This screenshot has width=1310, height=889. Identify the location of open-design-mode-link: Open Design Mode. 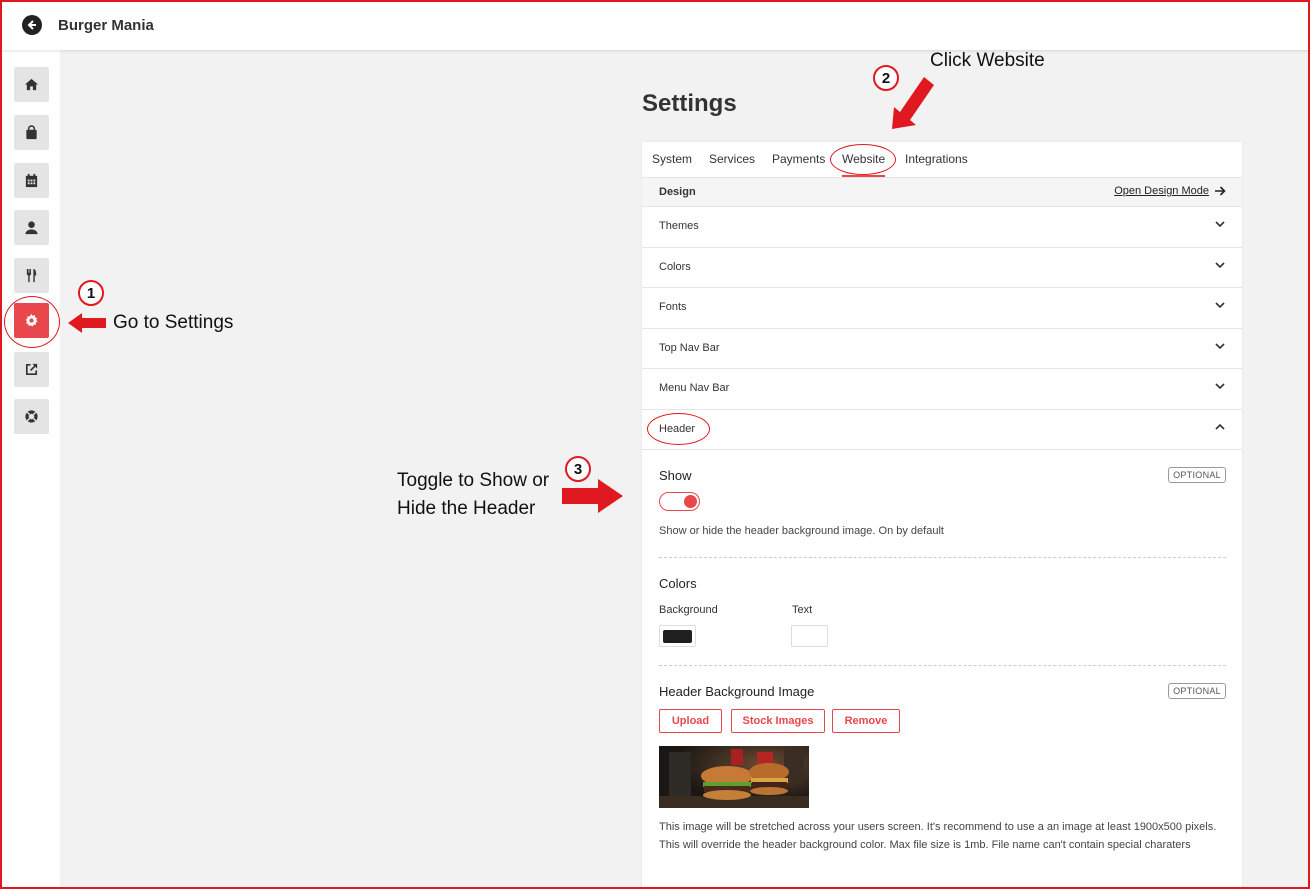
(1170, 191).